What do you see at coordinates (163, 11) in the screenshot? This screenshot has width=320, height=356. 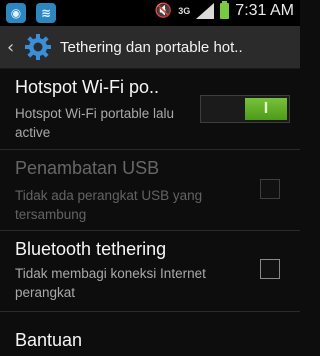 I see `mute-icon: 🔇` at bounding box center [163, 11].